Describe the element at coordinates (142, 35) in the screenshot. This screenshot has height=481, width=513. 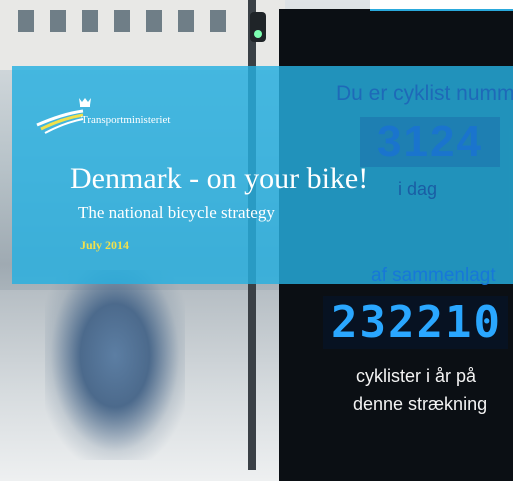
I see `building` at that location.